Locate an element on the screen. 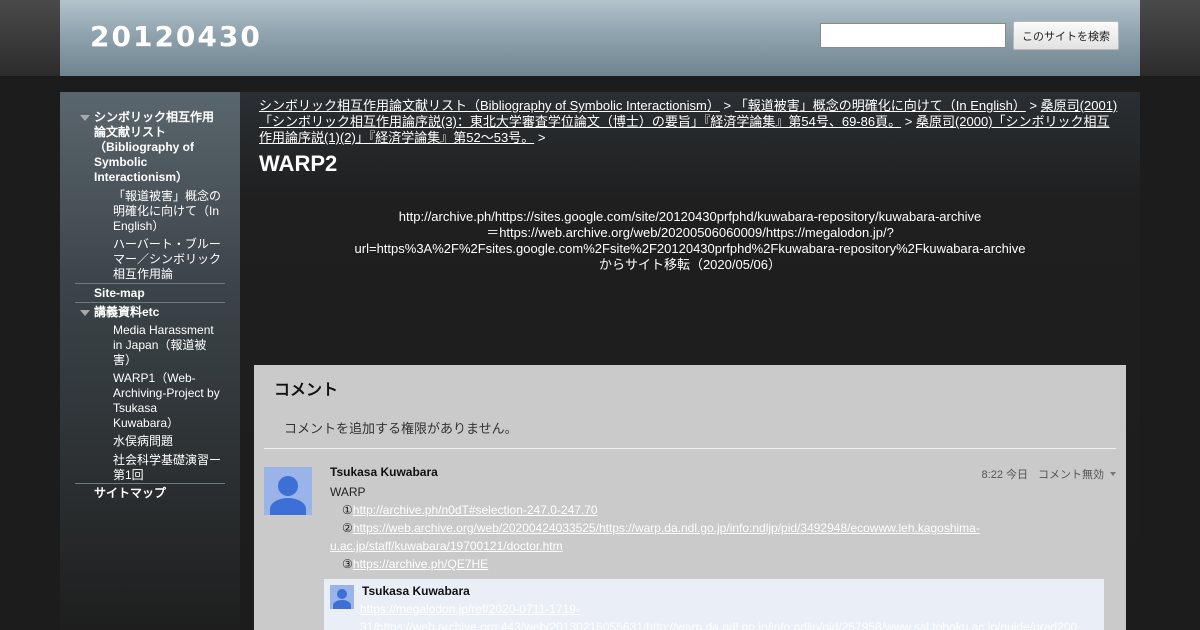 Image resolution: width=1200 pixels, height=630 pixels. list-number: ③ is located at coordinates (347, 564).